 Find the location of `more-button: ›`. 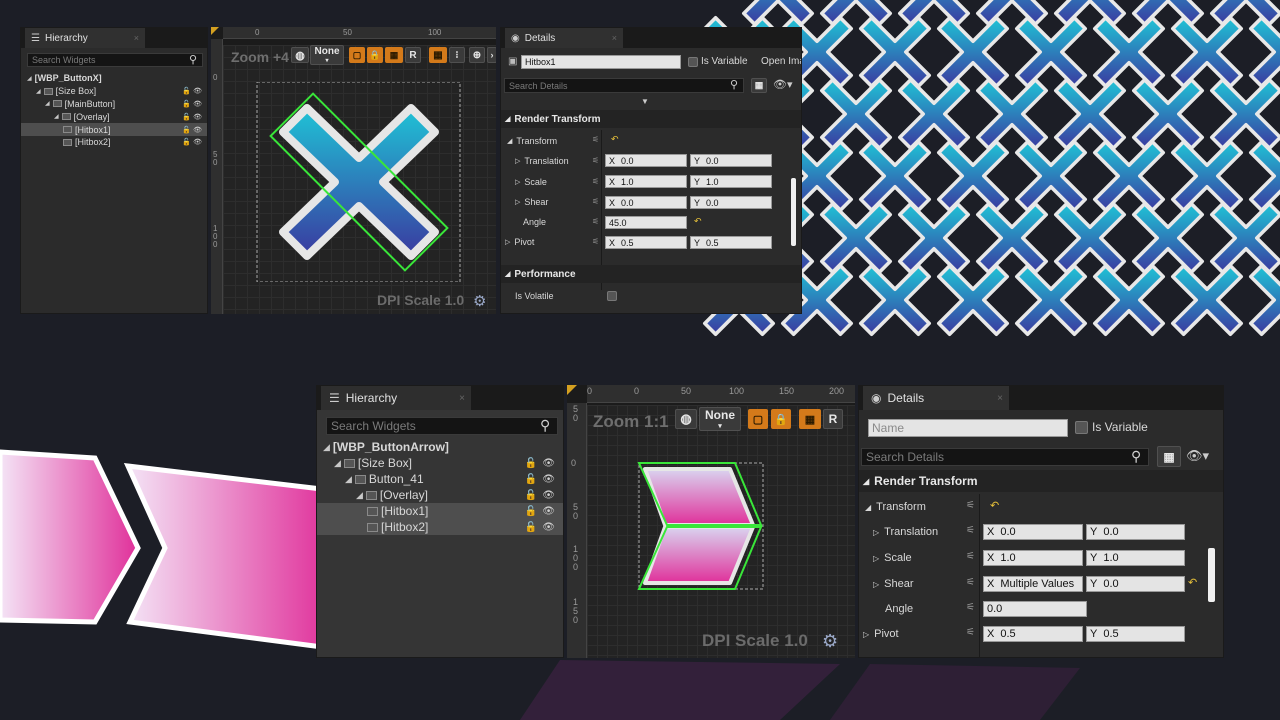

more-button: › is located at coordinates (491, 55).